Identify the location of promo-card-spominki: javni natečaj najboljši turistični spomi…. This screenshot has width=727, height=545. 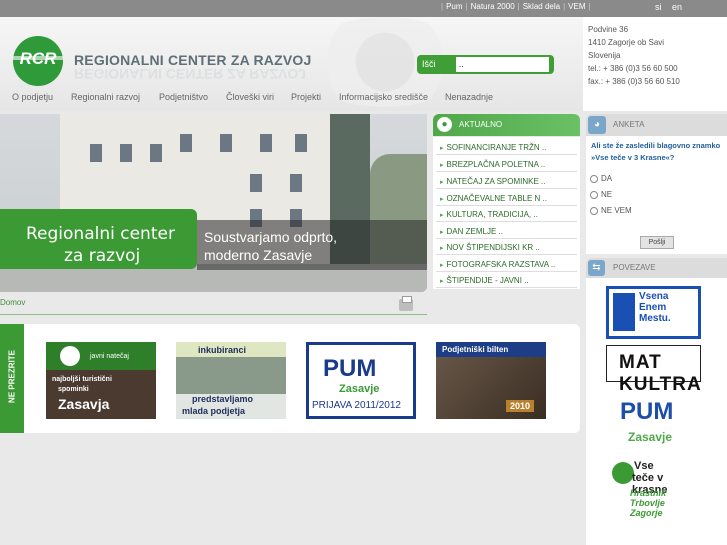
(101, 380).